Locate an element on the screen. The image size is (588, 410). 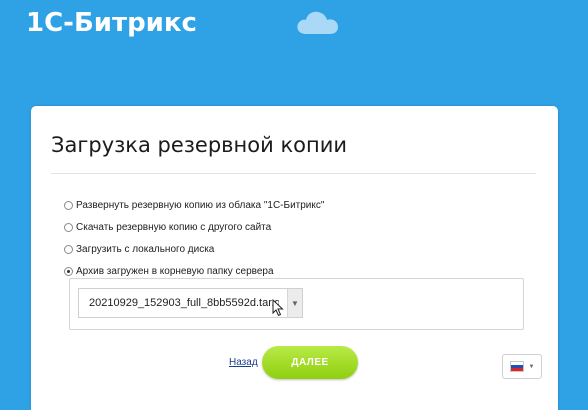
radio-cloud is located at coordinates (68, 205).